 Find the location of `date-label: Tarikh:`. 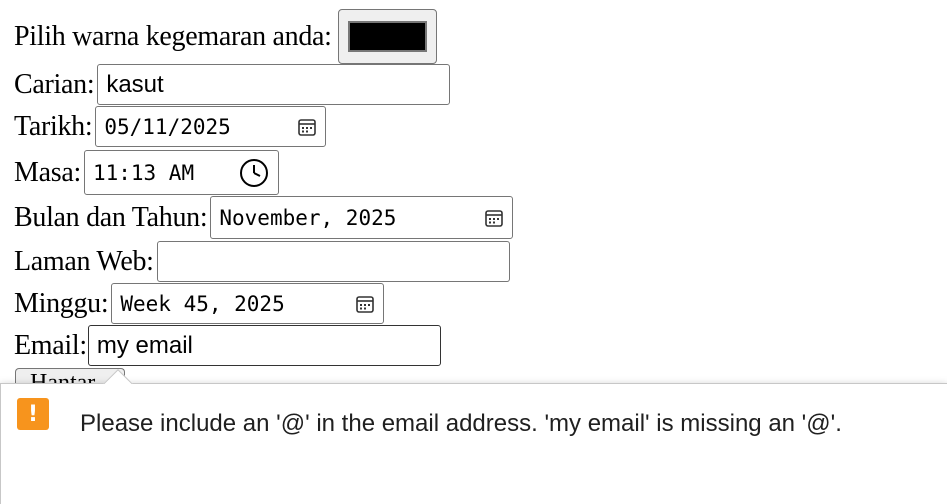

date-label: Tarikh: is located at coordinates (53, 126).